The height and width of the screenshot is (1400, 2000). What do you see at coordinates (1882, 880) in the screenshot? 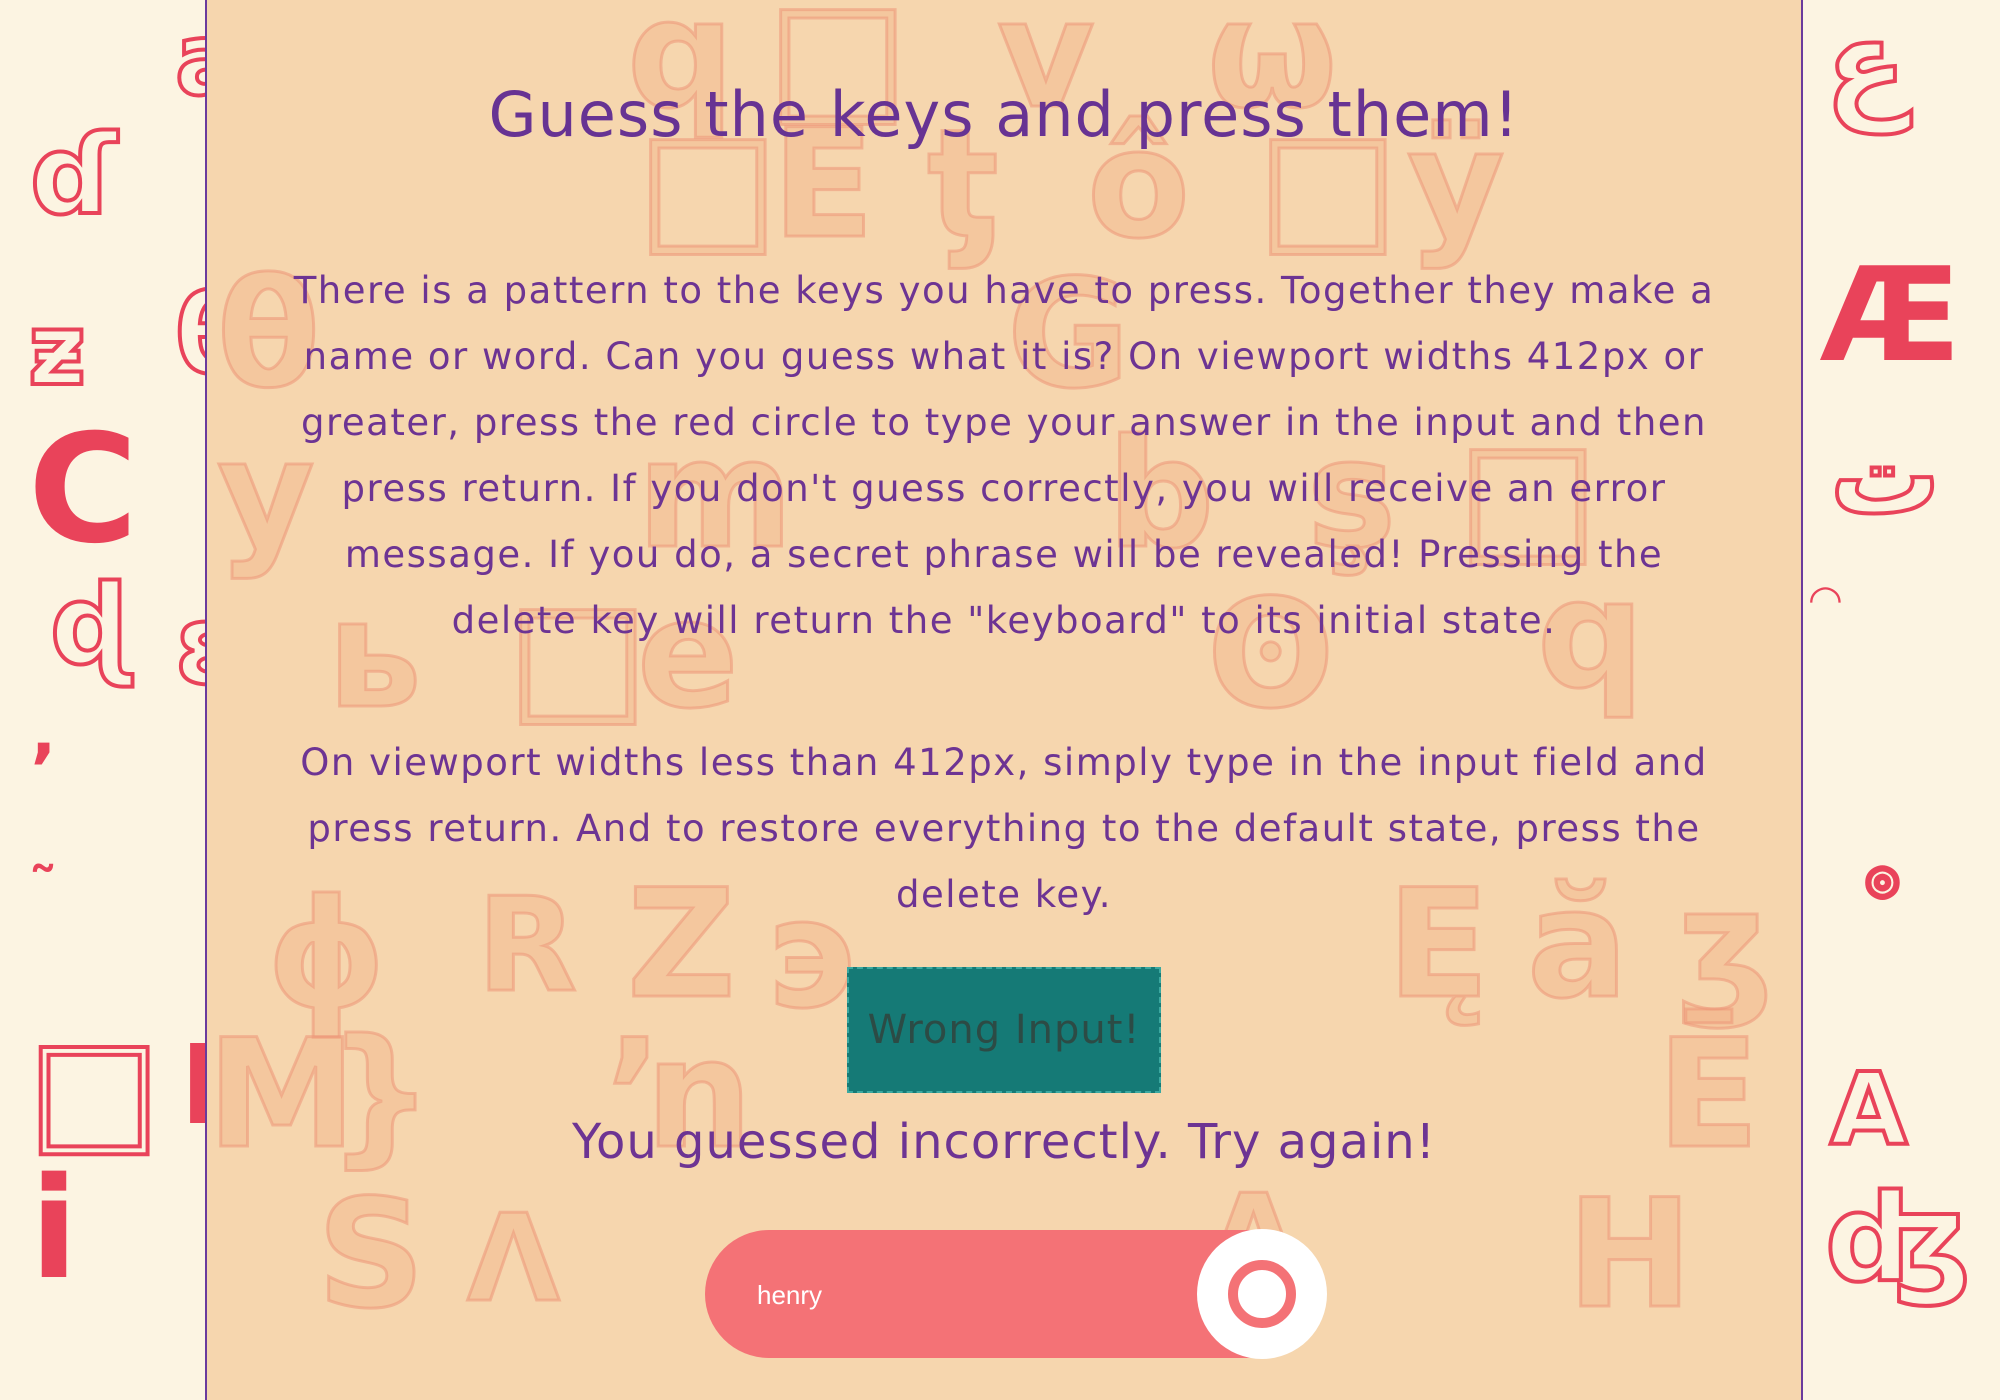
I see `decorative-glyph: ◎` at bounding box center [1882, 880].